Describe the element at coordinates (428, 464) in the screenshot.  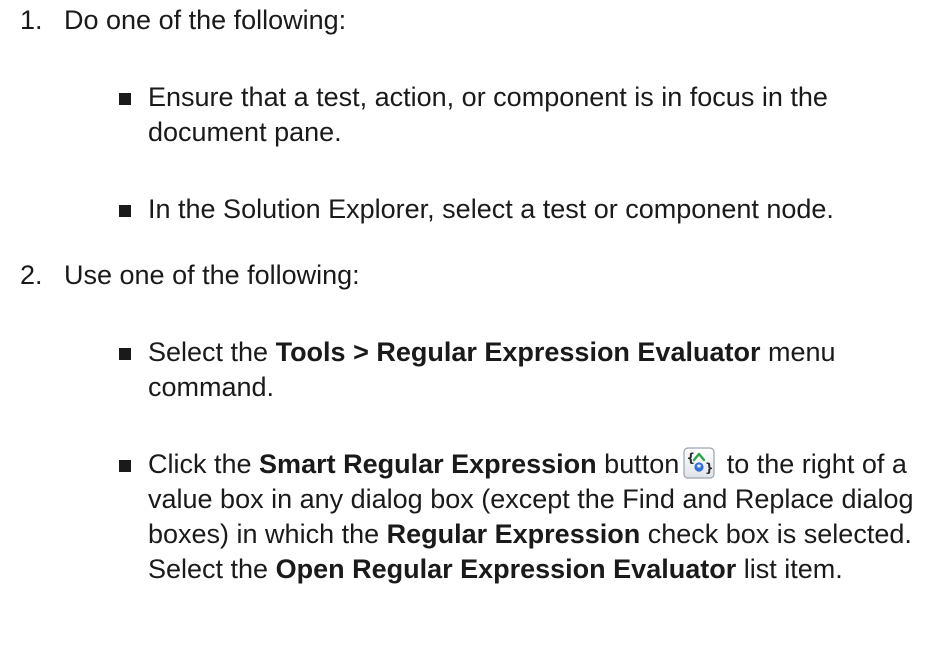
I see `button-name: Smart Regular Expression` at that location.